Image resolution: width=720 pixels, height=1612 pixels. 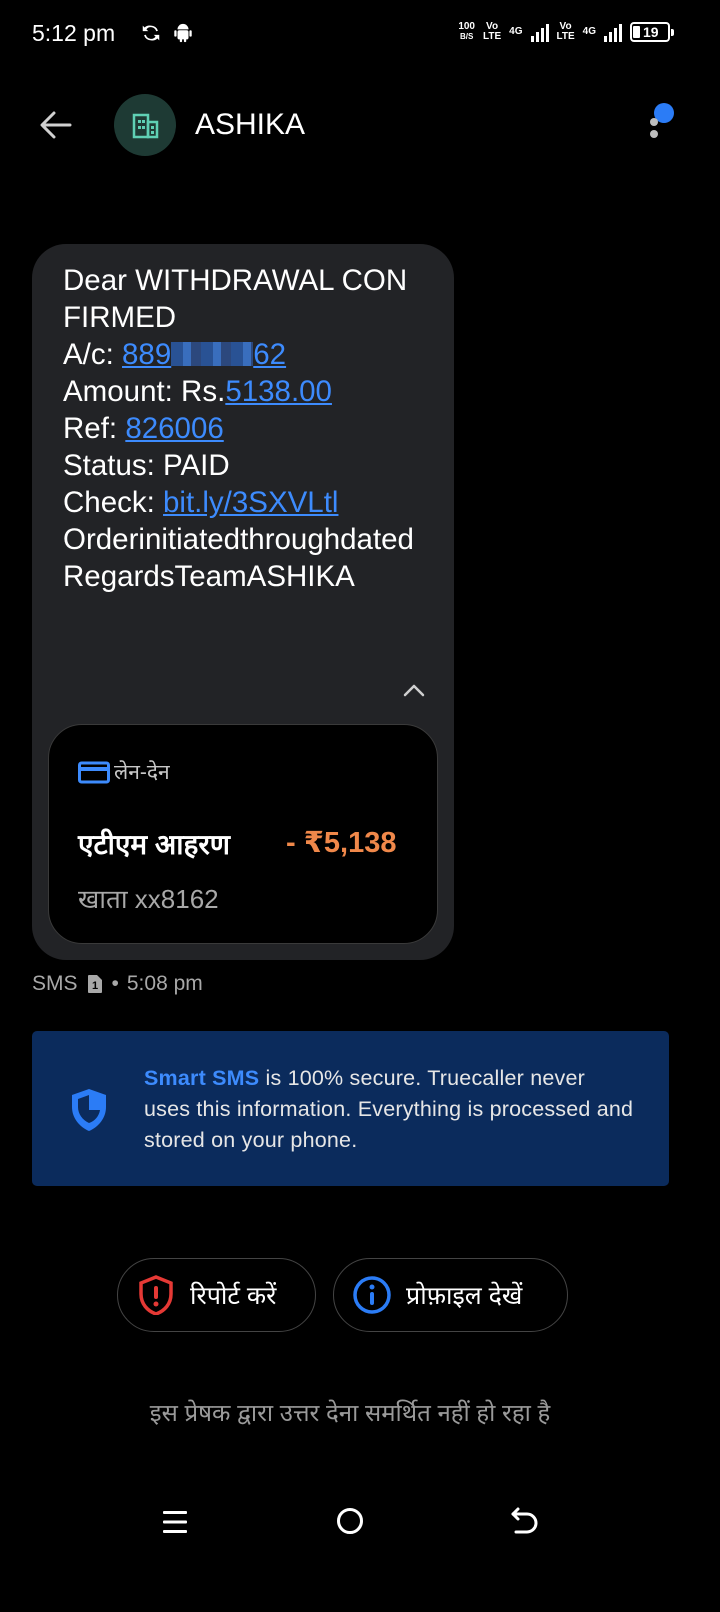 What do you see at coordinates (613, 32) in the screenshot?
I see `sim2-signal-icon` at bounding box center [613, 32].